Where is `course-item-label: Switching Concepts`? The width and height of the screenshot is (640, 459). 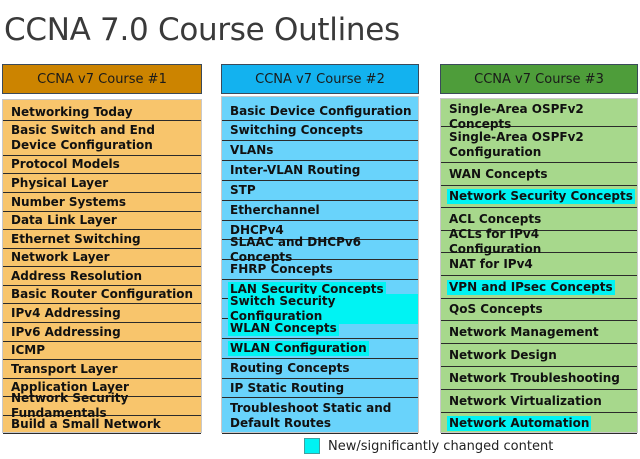 course-item-label: Switching Concepts is located at coordinates (296, 130).